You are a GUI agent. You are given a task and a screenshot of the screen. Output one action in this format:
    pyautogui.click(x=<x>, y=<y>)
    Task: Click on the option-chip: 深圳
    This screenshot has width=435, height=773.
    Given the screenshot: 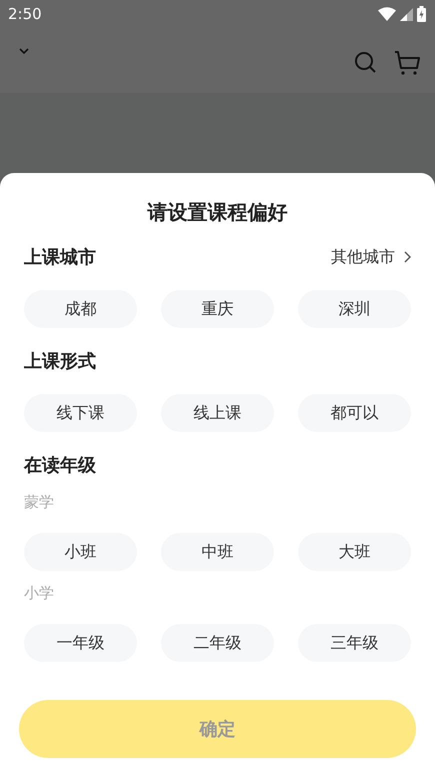 What is the action you would take?
    pyautogui.click(x=354, y=309)
    